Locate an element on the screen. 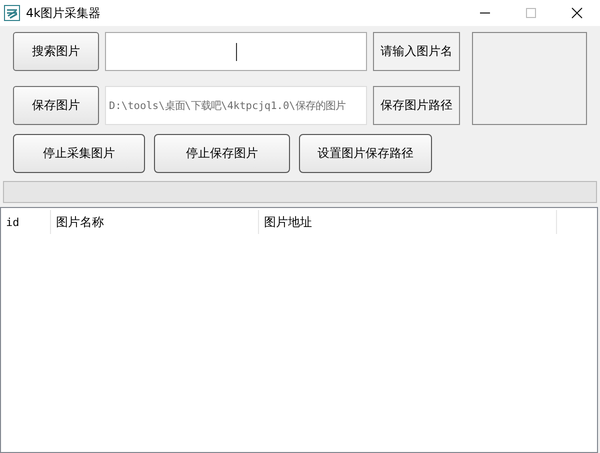 The width and height of the screenshot is (600, 453). search-button: 搜索图片 is located at coordinates (56, 51).